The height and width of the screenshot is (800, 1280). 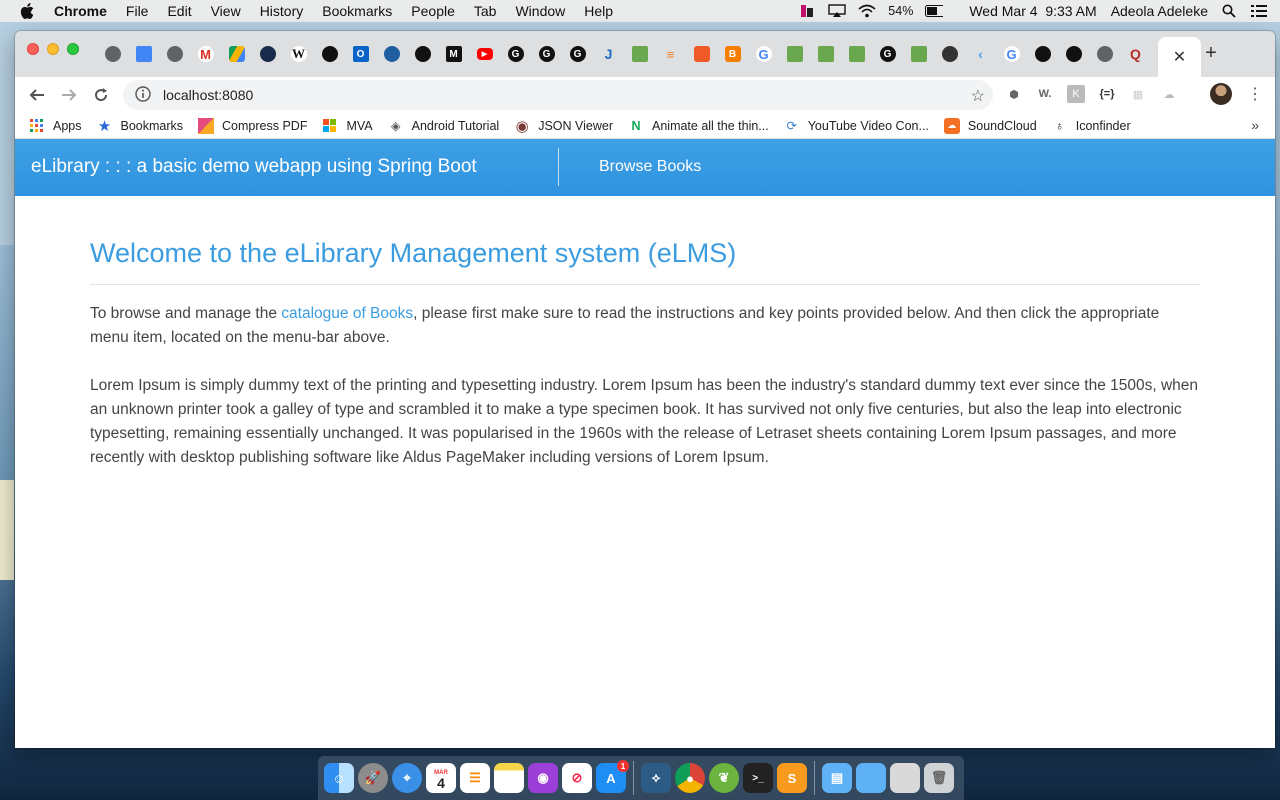 I want to click on menu-edit: Edit, so click(x=179, y=11).